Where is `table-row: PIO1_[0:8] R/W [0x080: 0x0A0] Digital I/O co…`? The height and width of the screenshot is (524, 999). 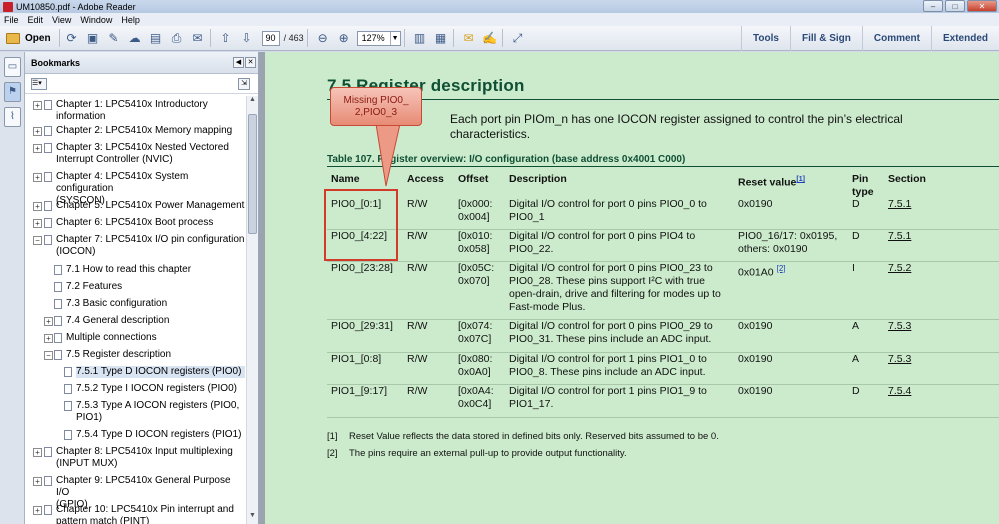
table-row: PIO1_[0:8] R/W [0x080: 0x0A0] Digital I/O co… is located at coordinates (663, 369).